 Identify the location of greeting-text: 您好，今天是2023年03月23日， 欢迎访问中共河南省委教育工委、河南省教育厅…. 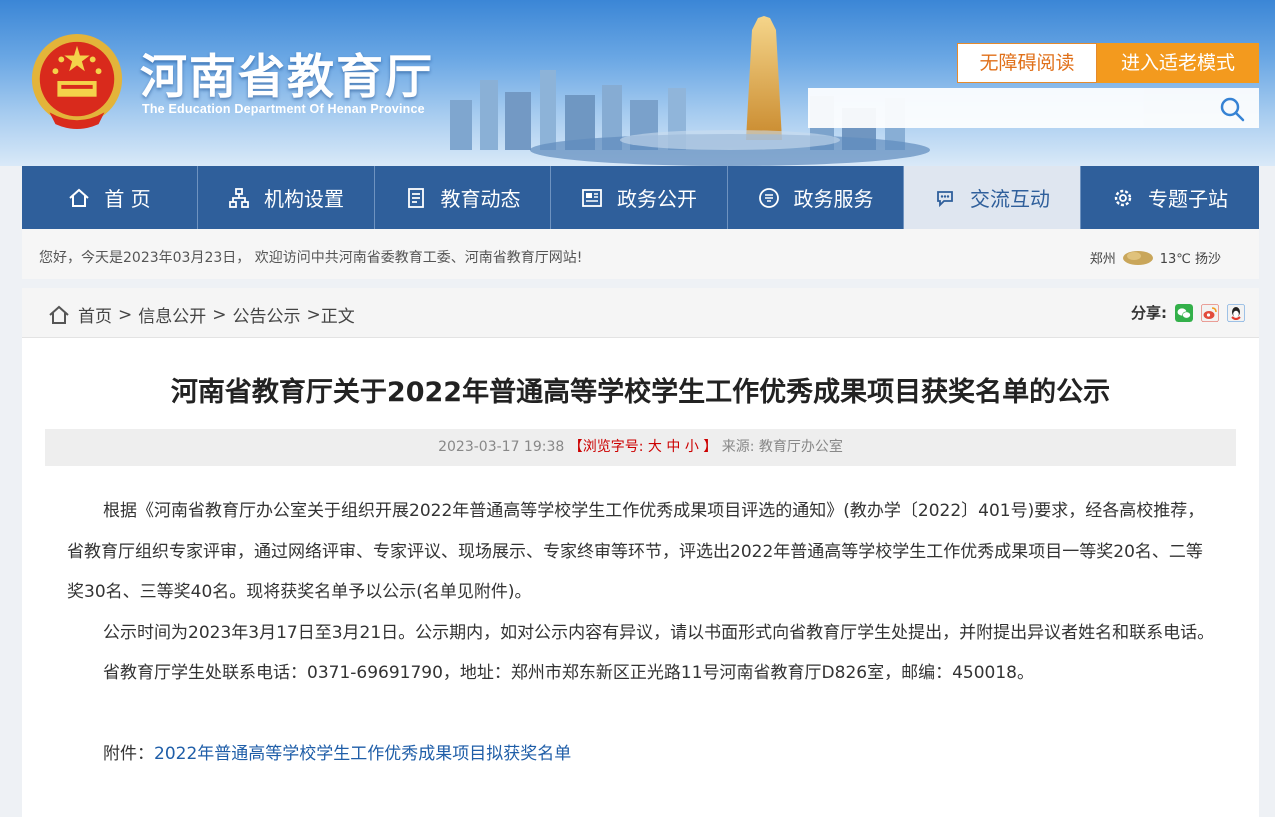
(311, 258).